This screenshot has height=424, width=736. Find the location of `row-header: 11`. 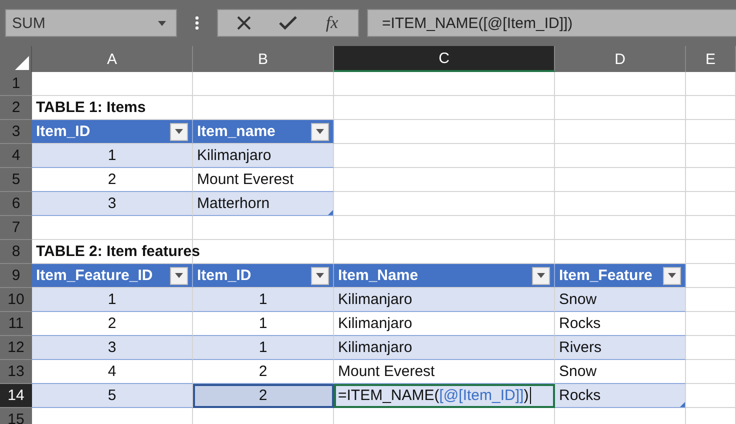

row-header: 11 is located at coordinates (16, 324).